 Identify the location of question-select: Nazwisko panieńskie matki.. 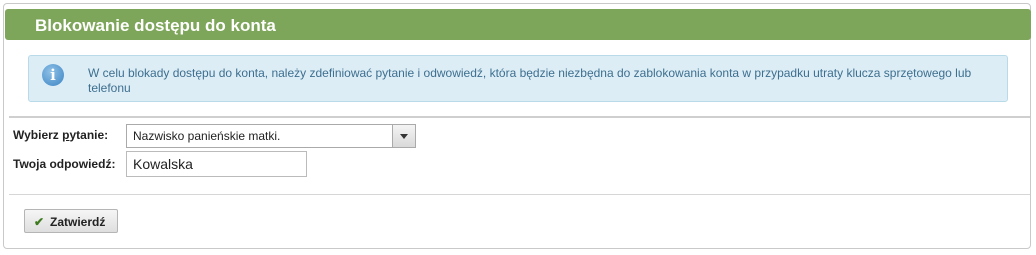
(271, 136).